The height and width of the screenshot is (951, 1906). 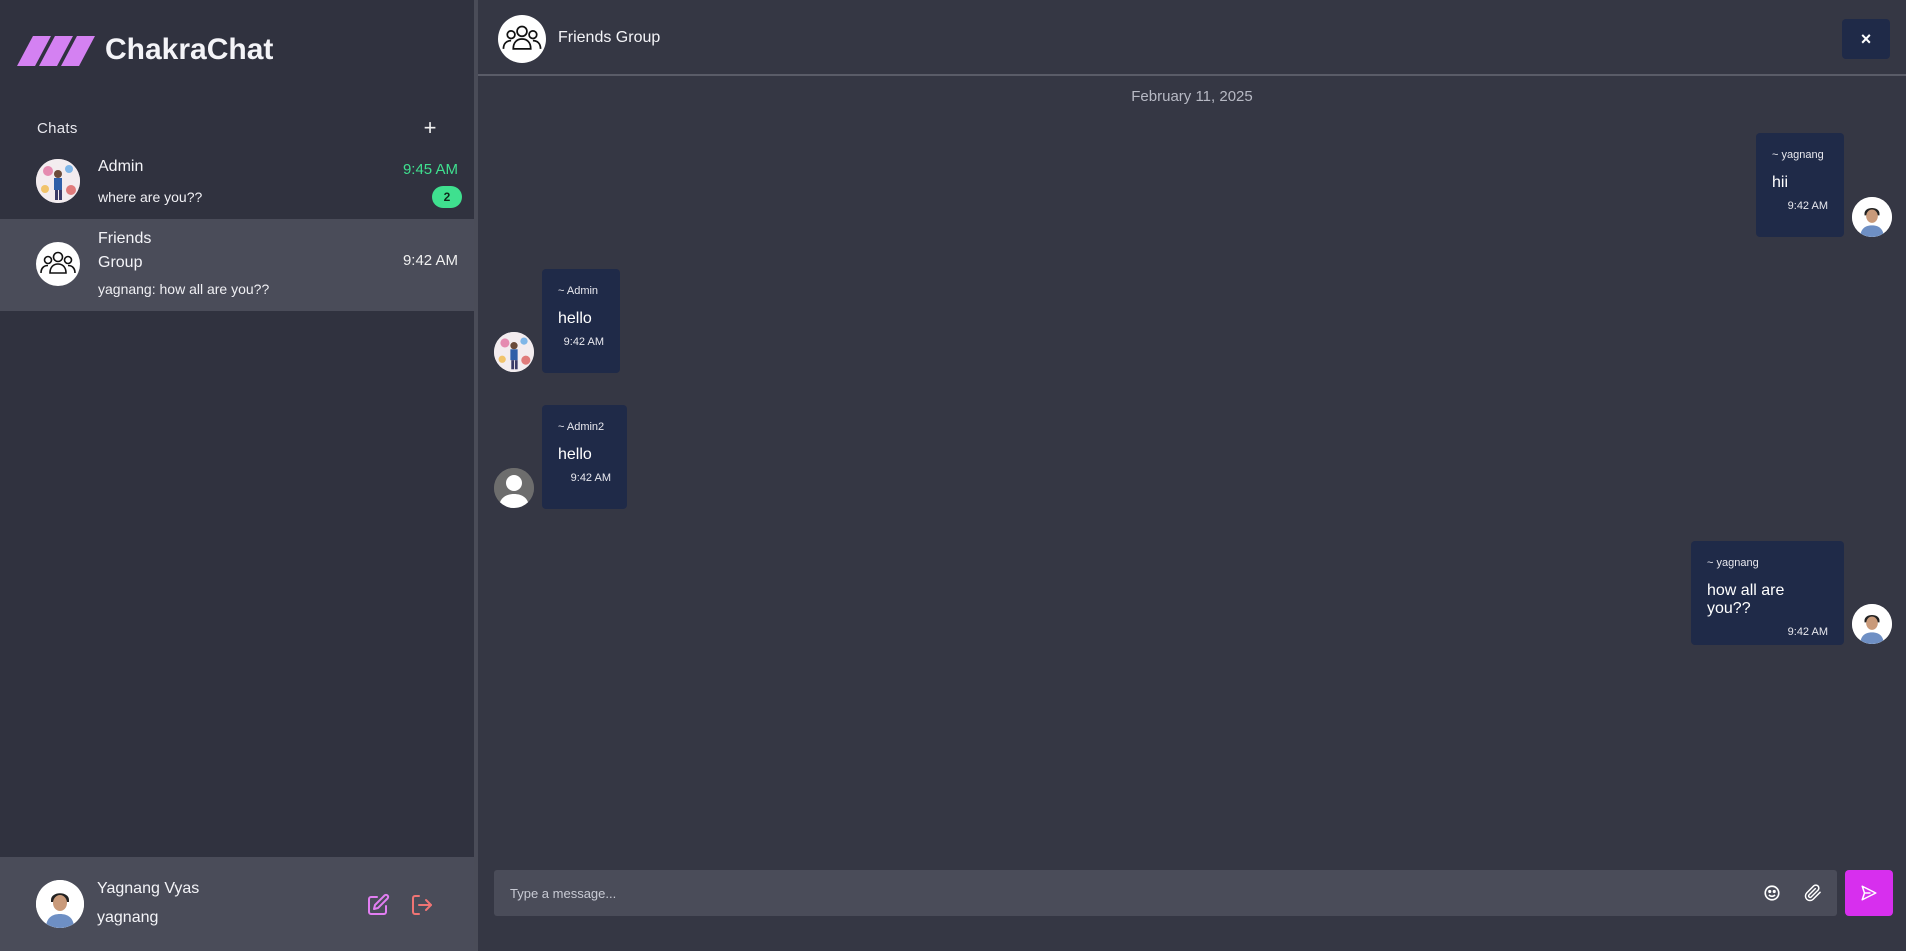 What do you see at coordinates (609, 38) in the screenshot?
I see `conversation-title: Friends Group` at bounding box center [609, 38].